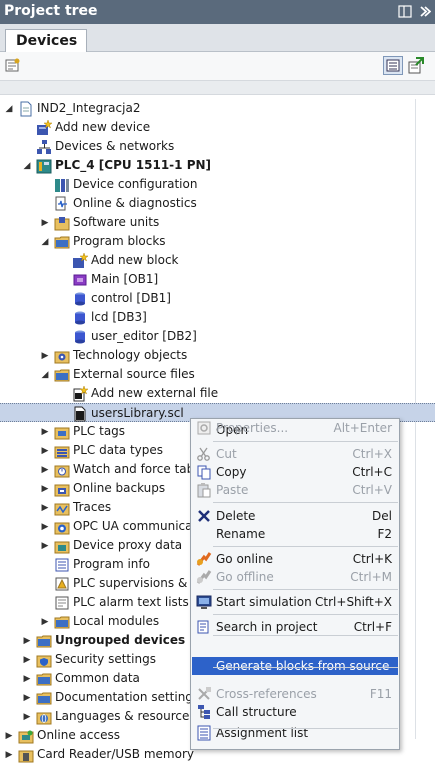  I want to click on tree-item-label: Online & diagnostics, so click(135, 203).